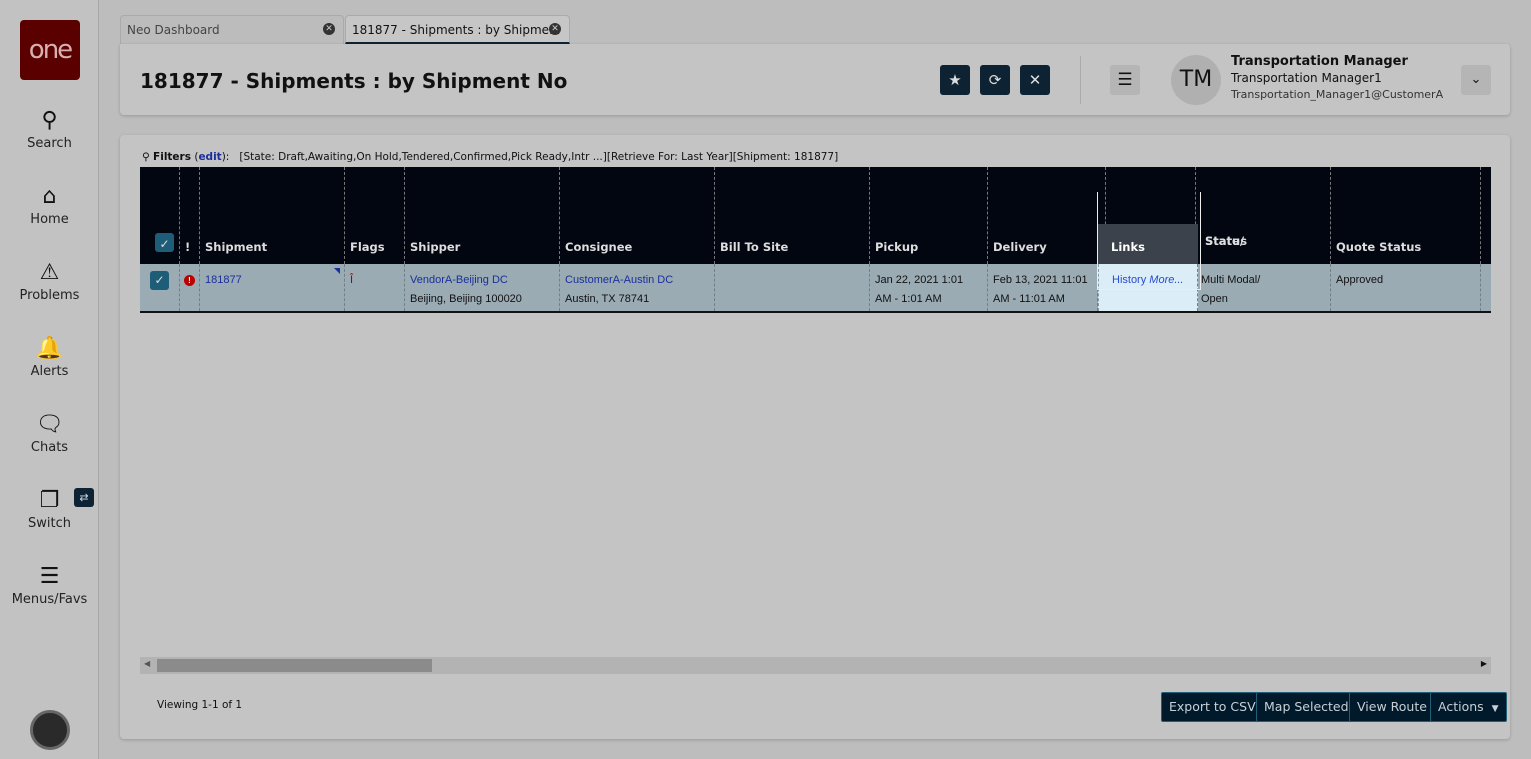  I want to click on consignee-cell: CustomerA-Austin DC Austin, TX 78741, so click(637, 287).